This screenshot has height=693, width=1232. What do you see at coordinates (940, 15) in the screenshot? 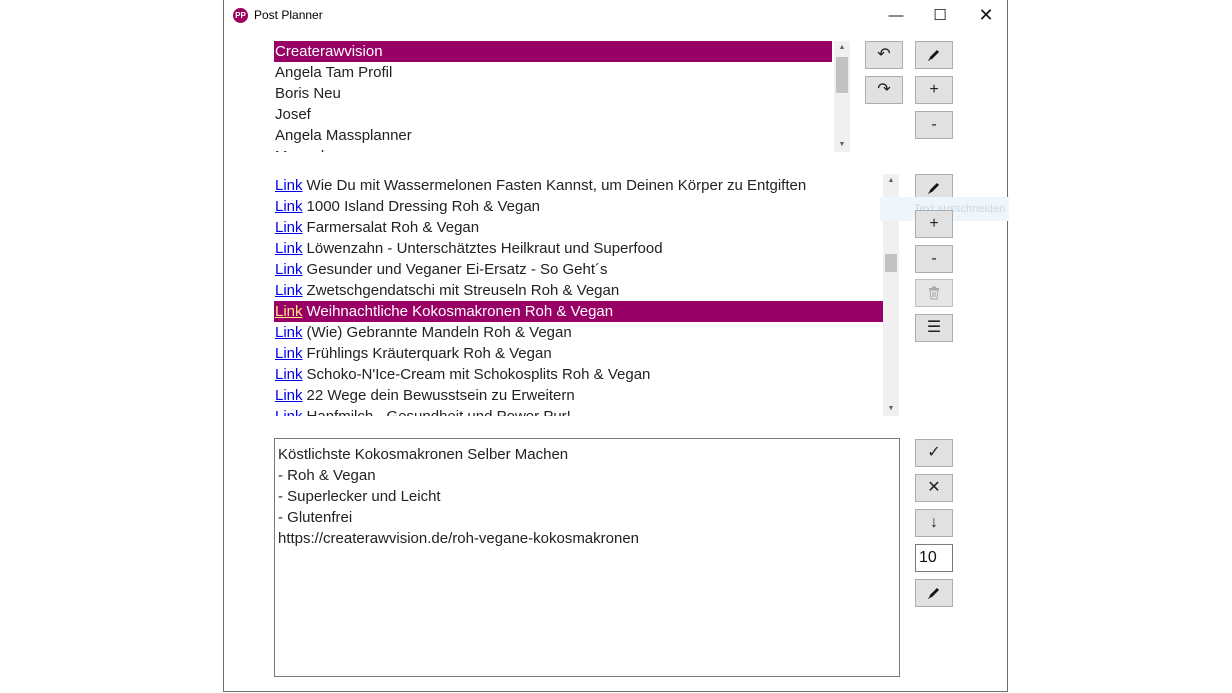
I see `maximize-button: ☐` at bounding box center [940, 15].